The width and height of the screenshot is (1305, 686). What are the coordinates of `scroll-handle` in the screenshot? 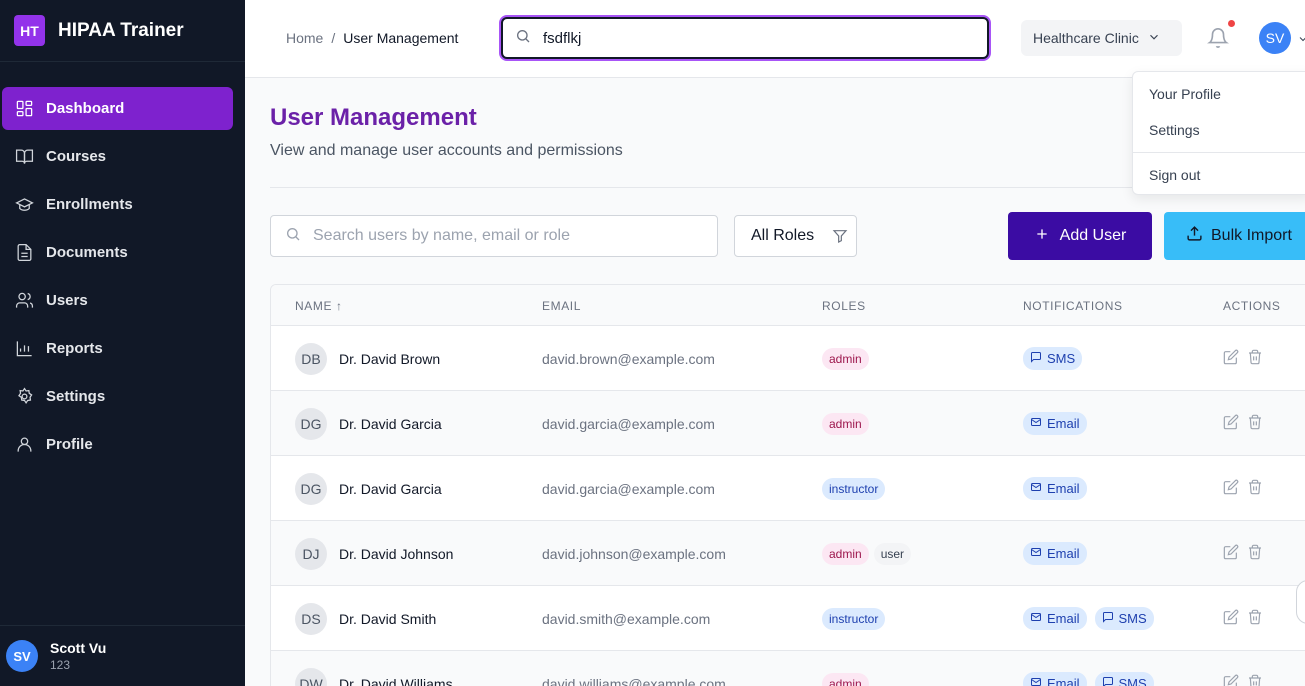 It's located at (1300, 602).